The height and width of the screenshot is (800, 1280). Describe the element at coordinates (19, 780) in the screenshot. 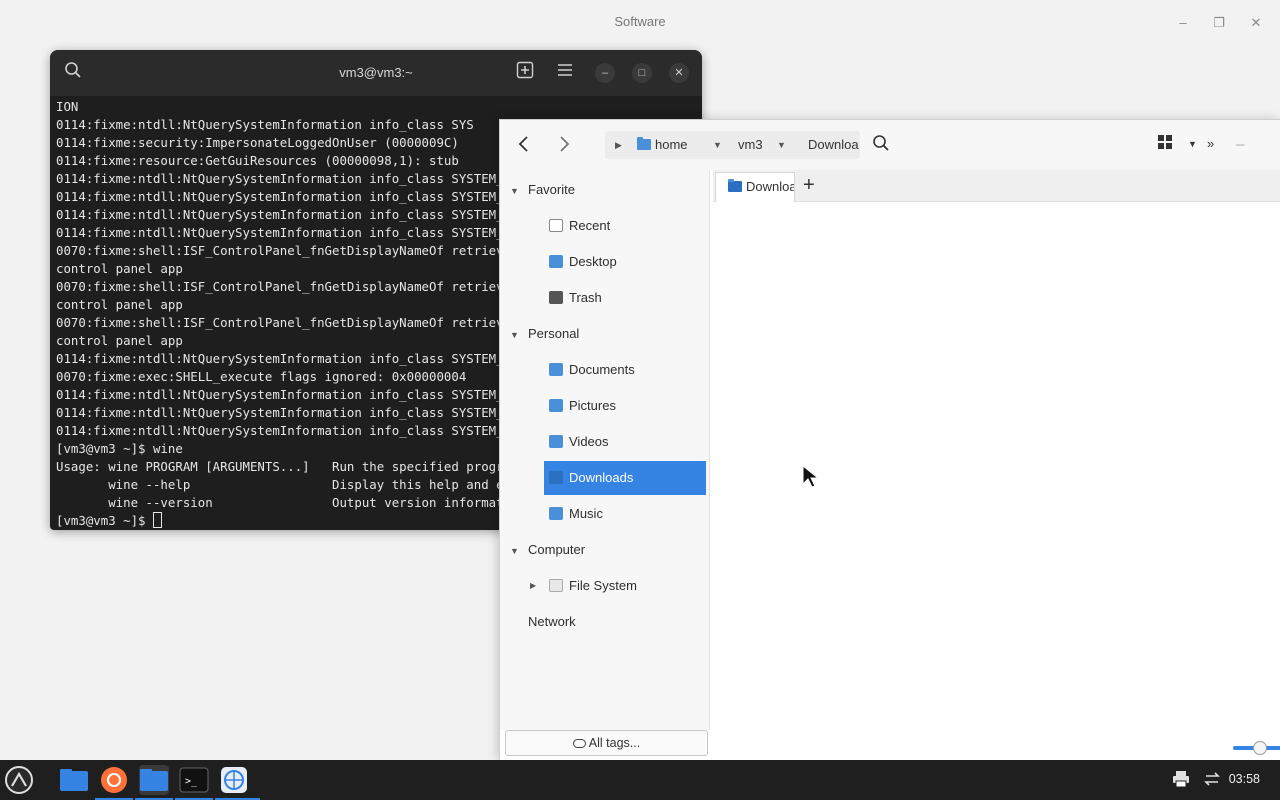

I see `app-menu-icon` at that location.